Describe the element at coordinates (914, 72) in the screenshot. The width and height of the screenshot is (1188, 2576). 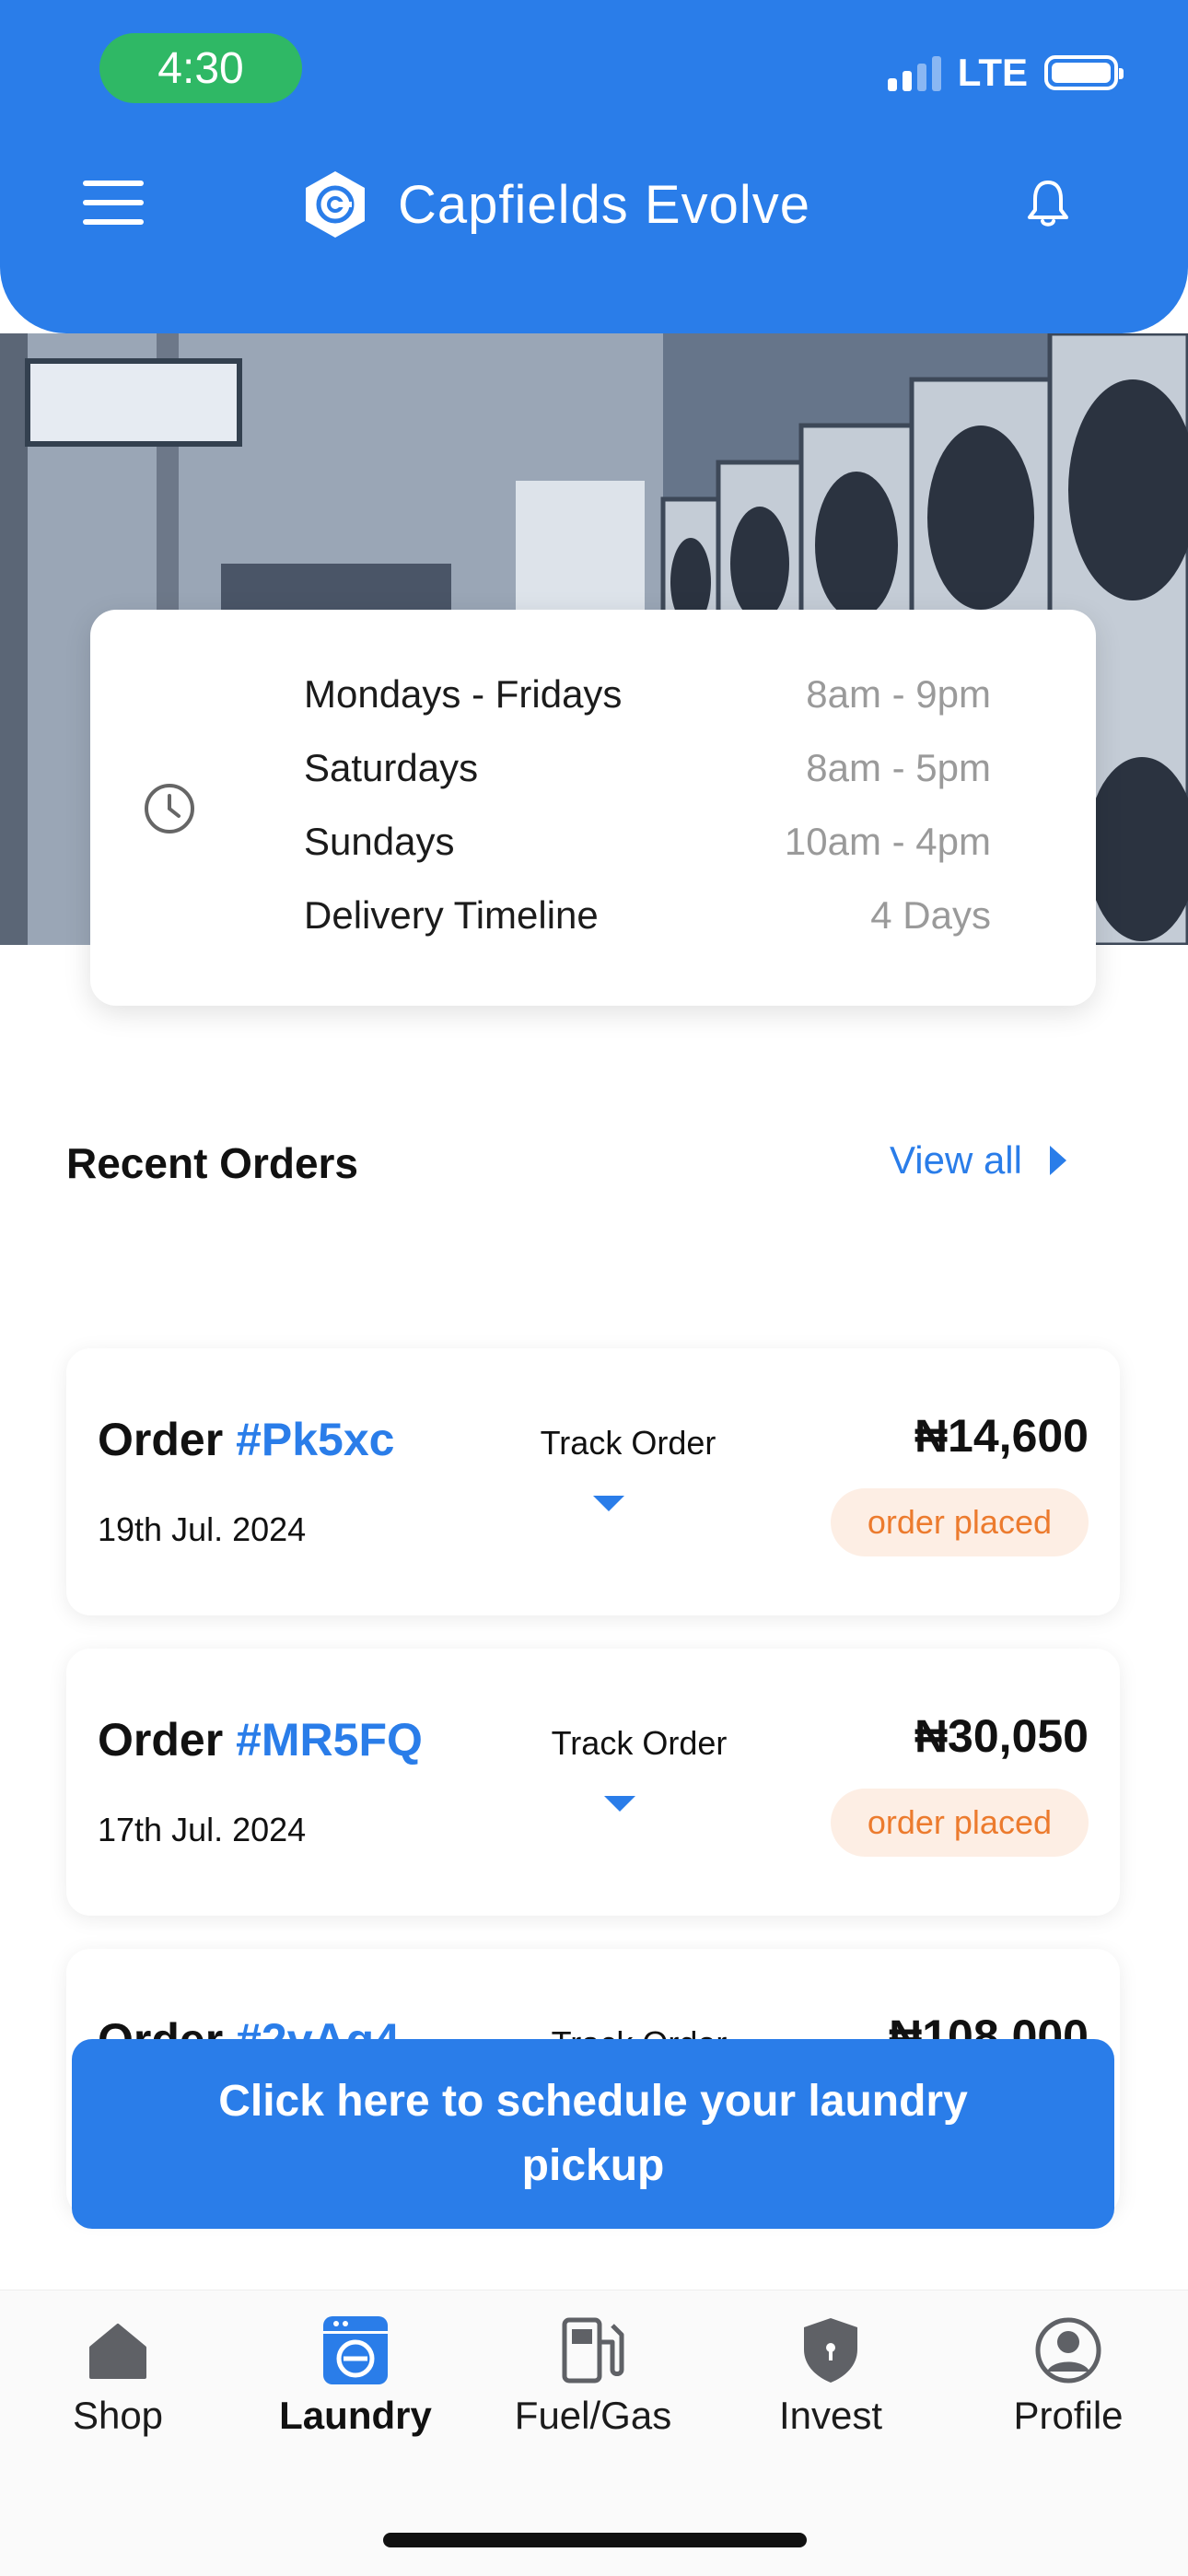
I see `signal-icon` at that location.